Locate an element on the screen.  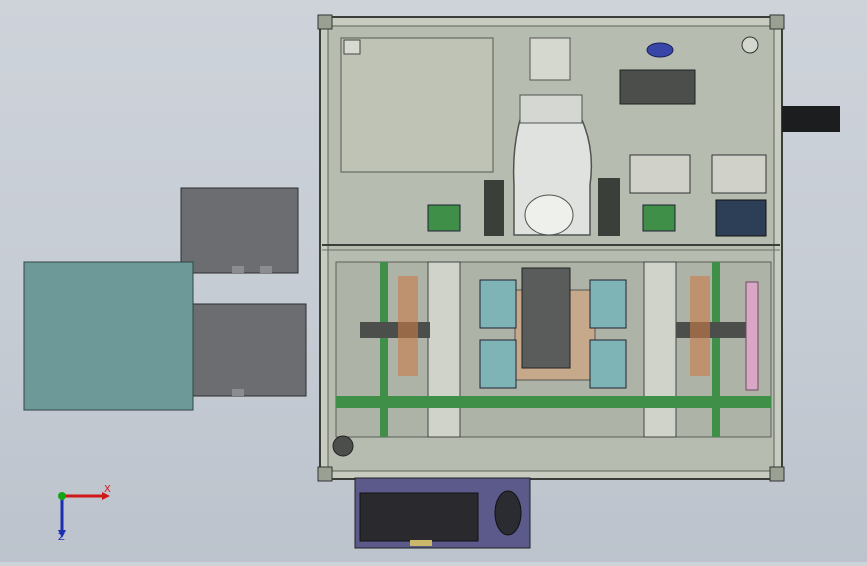
orientation-triad: X Z is located at coordinates (80, 515).